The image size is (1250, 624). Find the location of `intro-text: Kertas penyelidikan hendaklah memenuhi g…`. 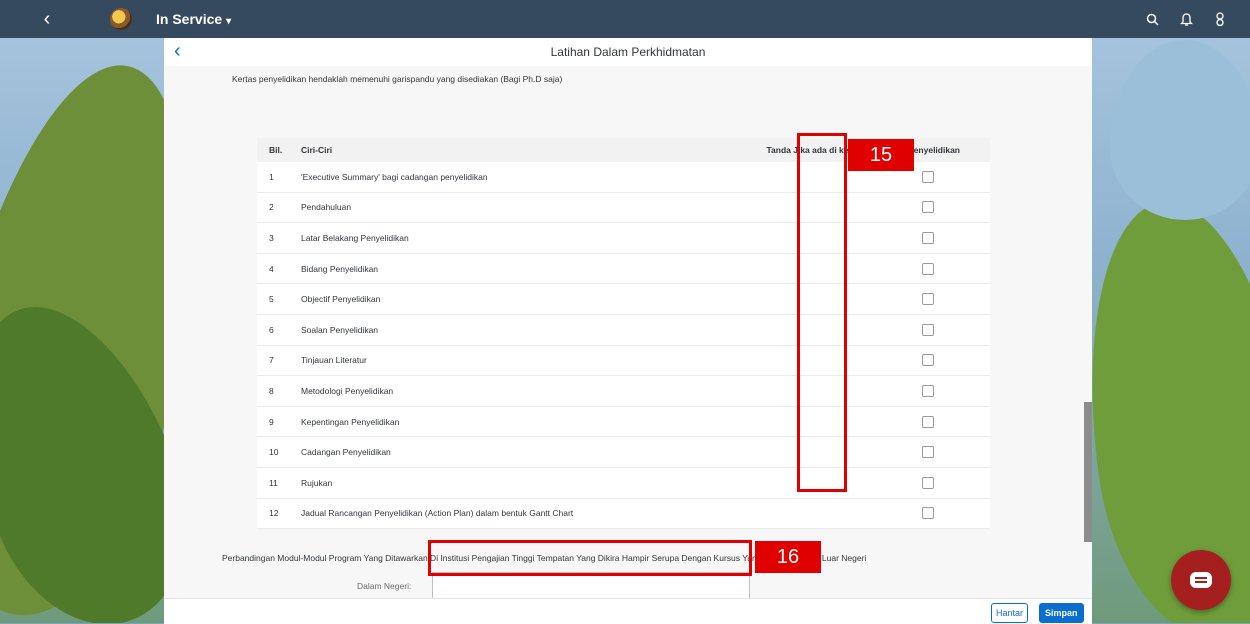

intro-text: Kertas penyelidikan hendaklah memenuhi g… is located at coordinates (397, 79).